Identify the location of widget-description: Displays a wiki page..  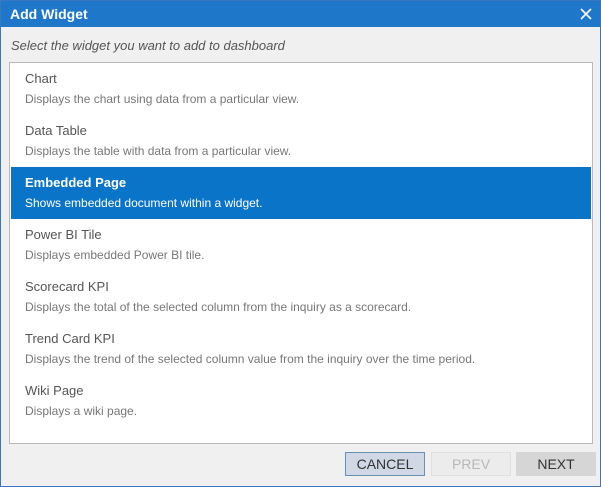
(81, 411).